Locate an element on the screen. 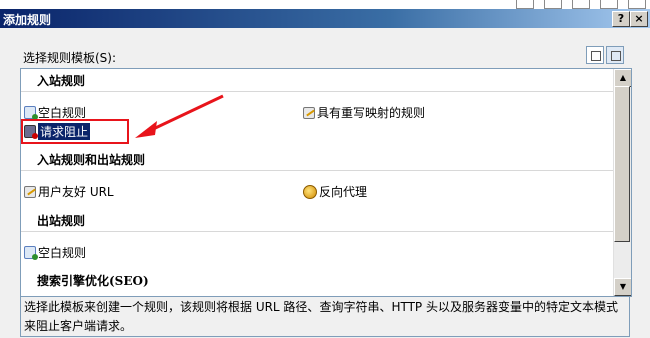 The image size is (650, 338). annotation-arrow-icon is located at coordinates (179, 116).